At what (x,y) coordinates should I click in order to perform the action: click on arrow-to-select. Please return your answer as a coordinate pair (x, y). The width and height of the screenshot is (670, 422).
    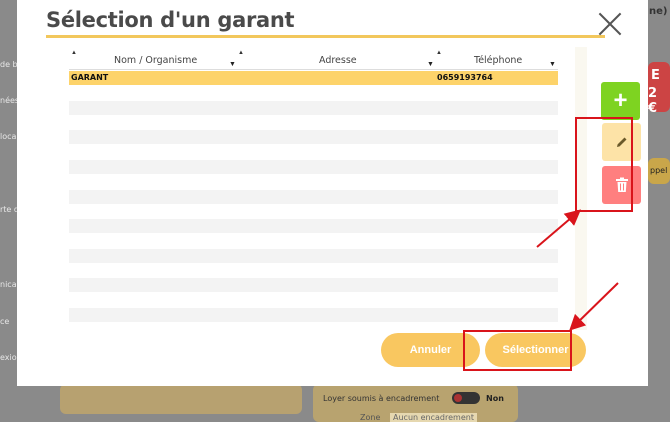
    Looking at the image, I should click on (594, 306).